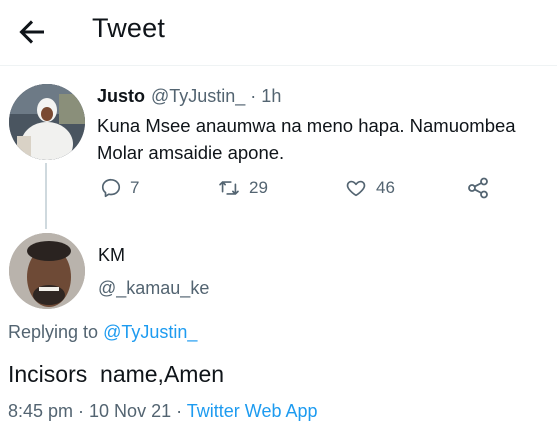 The width and height of the screenshot is (557, 424). Describe the element at coordinates (46, 196) in the screenshot. I see `thread-connector` at that location.